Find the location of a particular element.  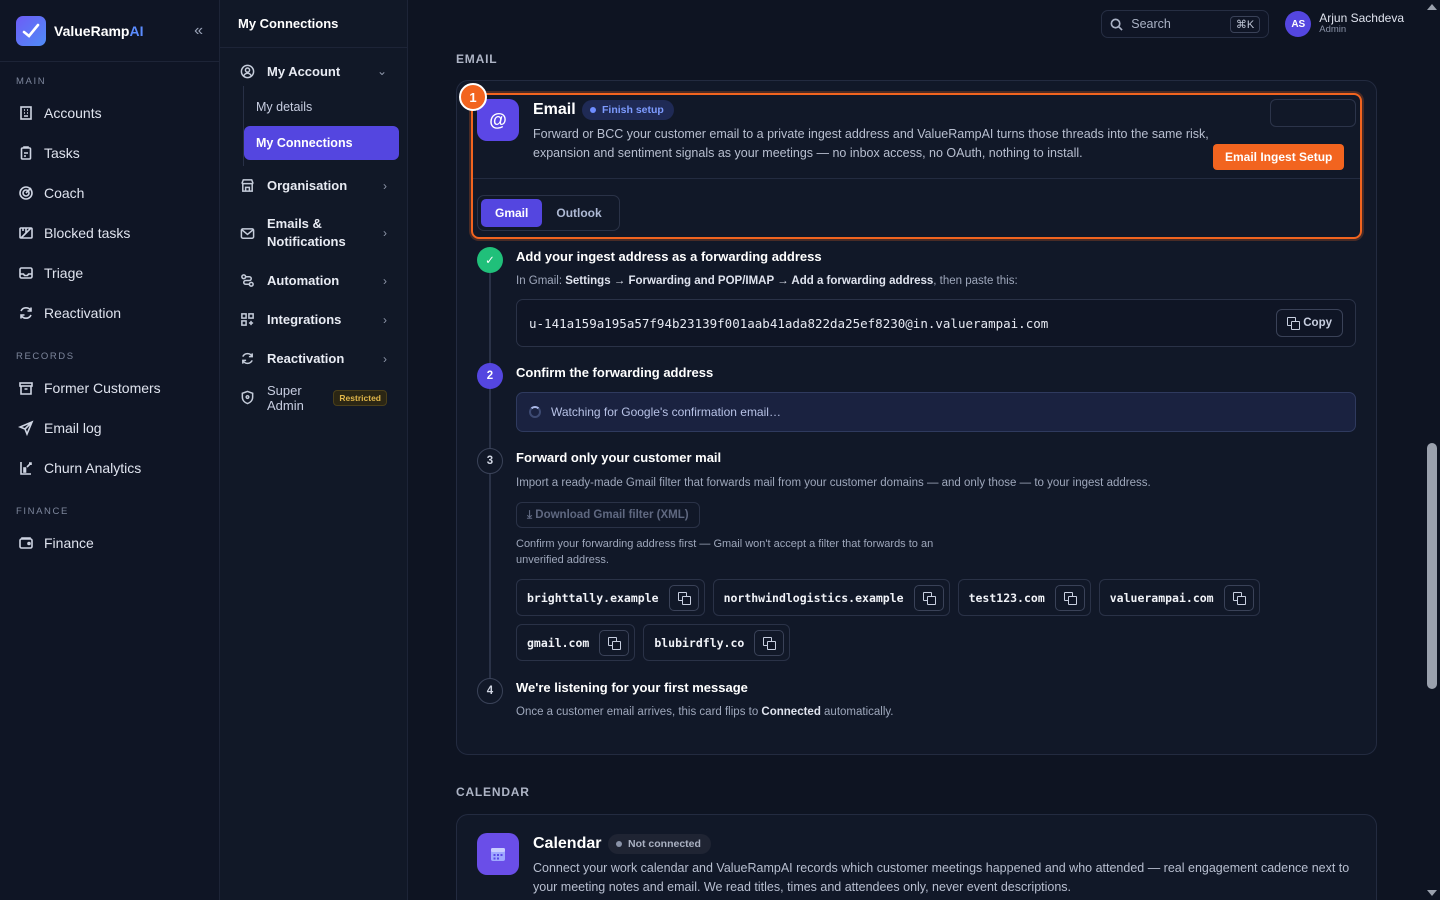

calendar-section-label: CALENDAR is located at coordinates (493, 792).